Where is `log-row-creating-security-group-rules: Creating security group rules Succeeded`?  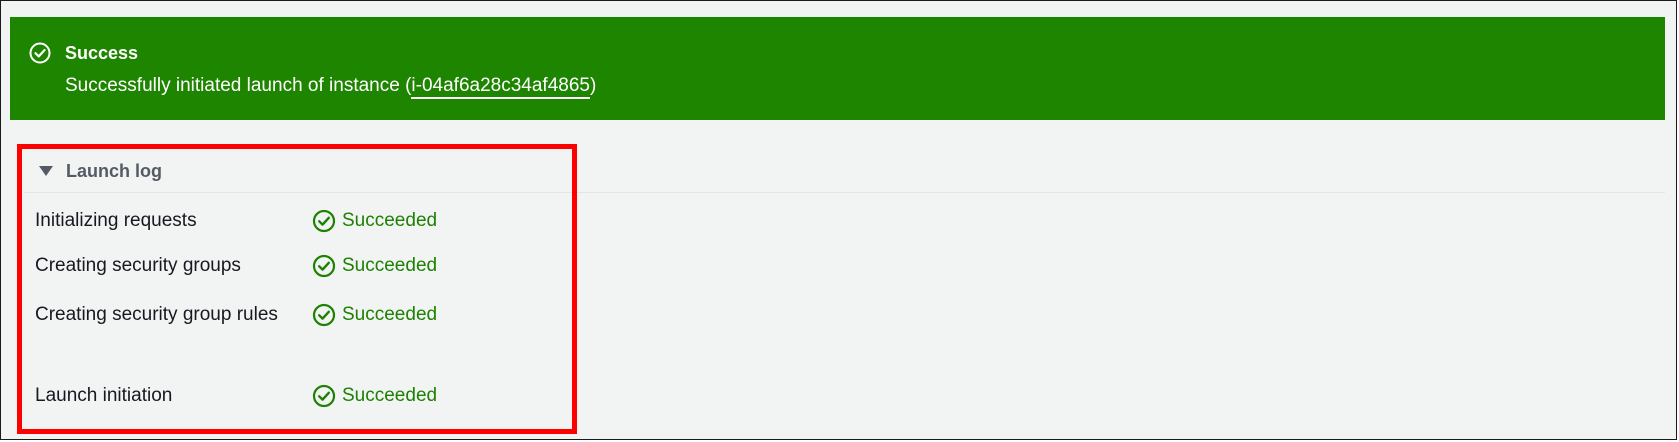 log-row-creating-security-group-rules: Creating security group rules Succeeded is located at coordinates (285, 331).